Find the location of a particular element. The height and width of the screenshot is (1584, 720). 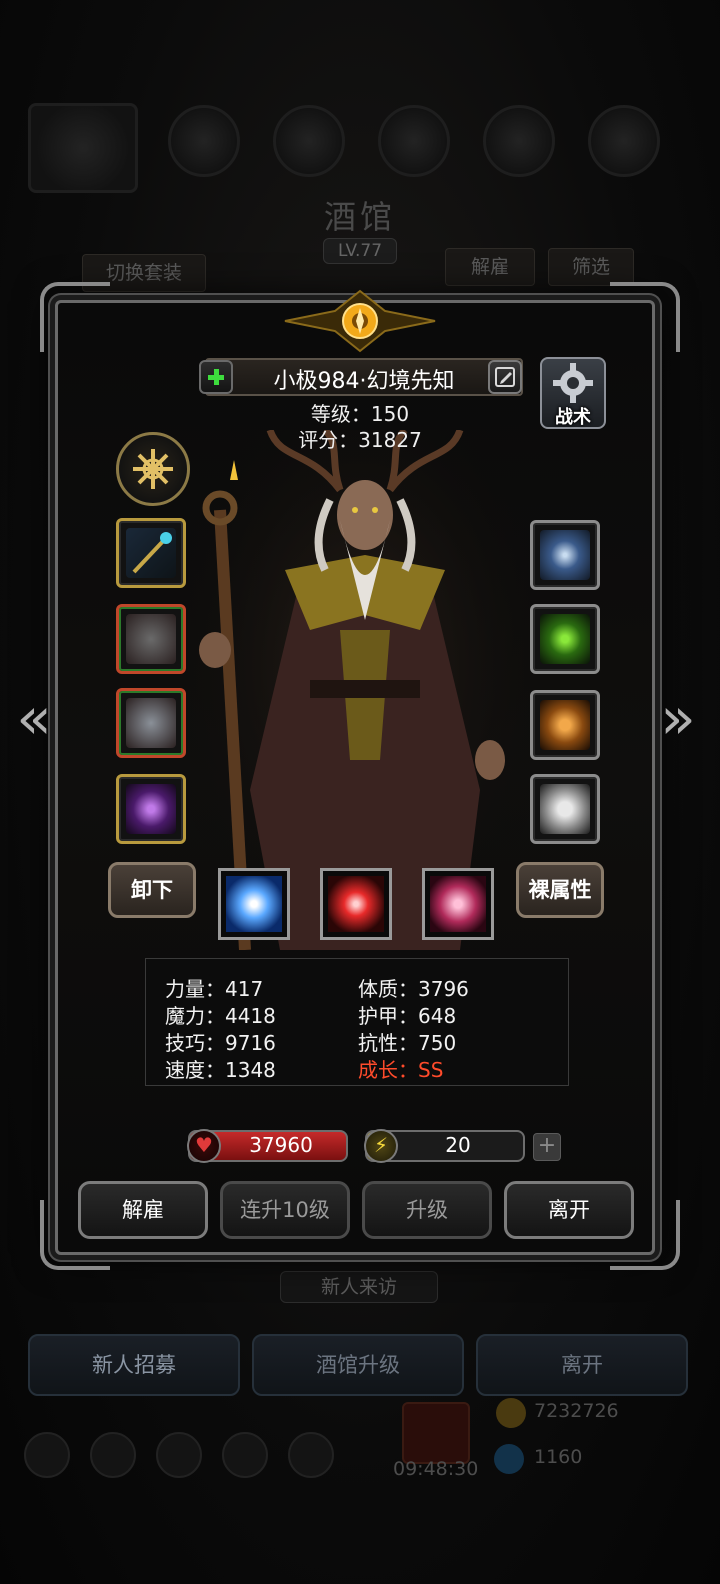

equip-slot-necklace is located at coordinates (565, 555).